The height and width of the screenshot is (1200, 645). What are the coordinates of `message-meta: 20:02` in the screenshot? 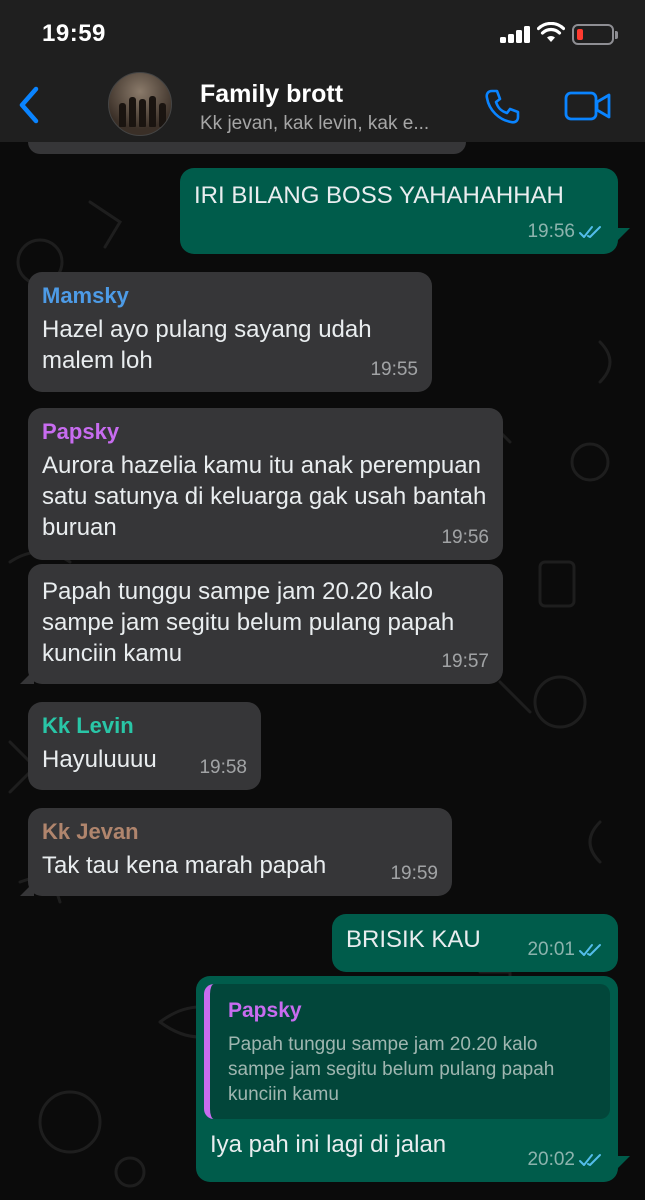 It's located at (565, 1159).